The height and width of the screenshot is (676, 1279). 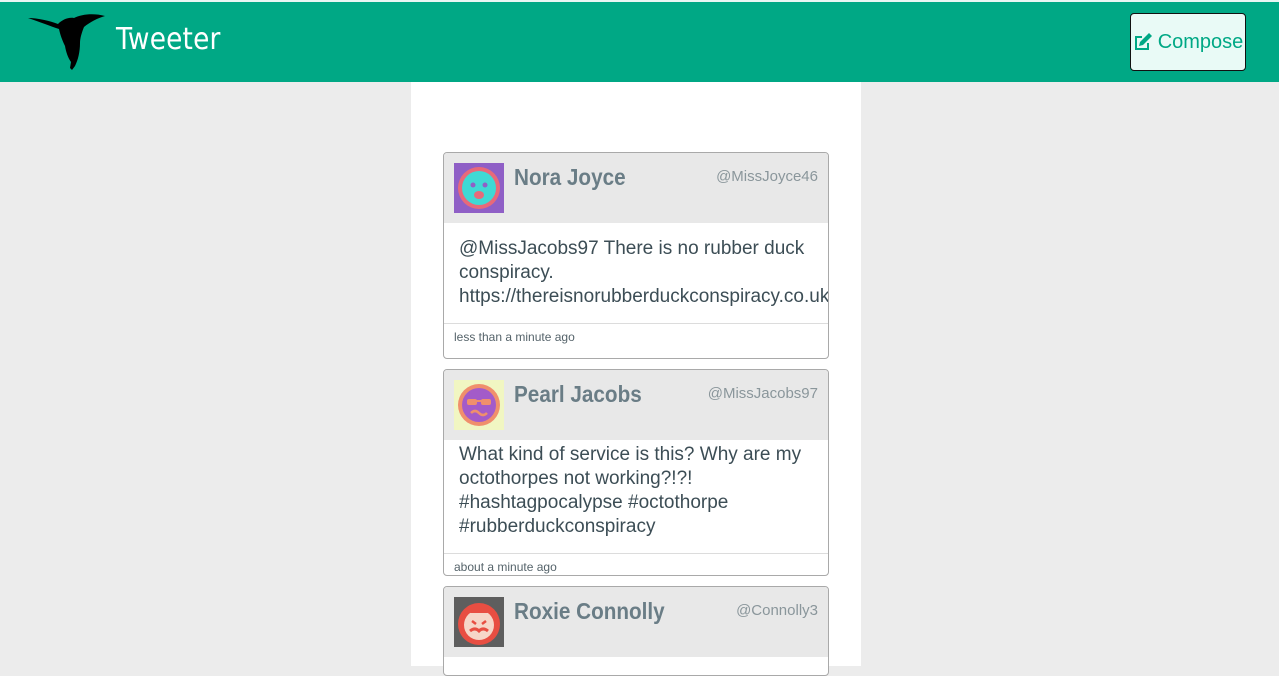 I want to click on author-name: Roxie Connolly, so click(x=589, y=611).